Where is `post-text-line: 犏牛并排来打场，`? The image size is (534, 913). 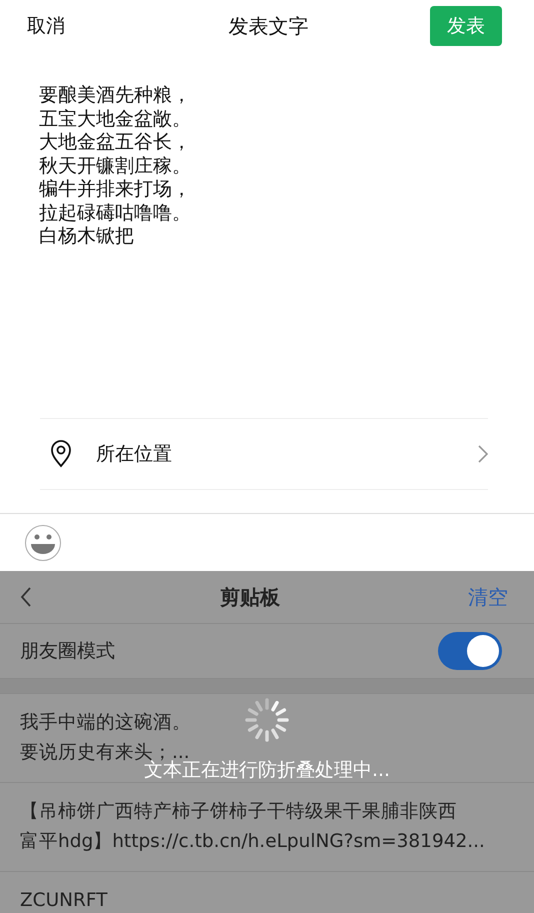
post-text-line: 犏牛并排来打场， is located at coordinates (115, 190).